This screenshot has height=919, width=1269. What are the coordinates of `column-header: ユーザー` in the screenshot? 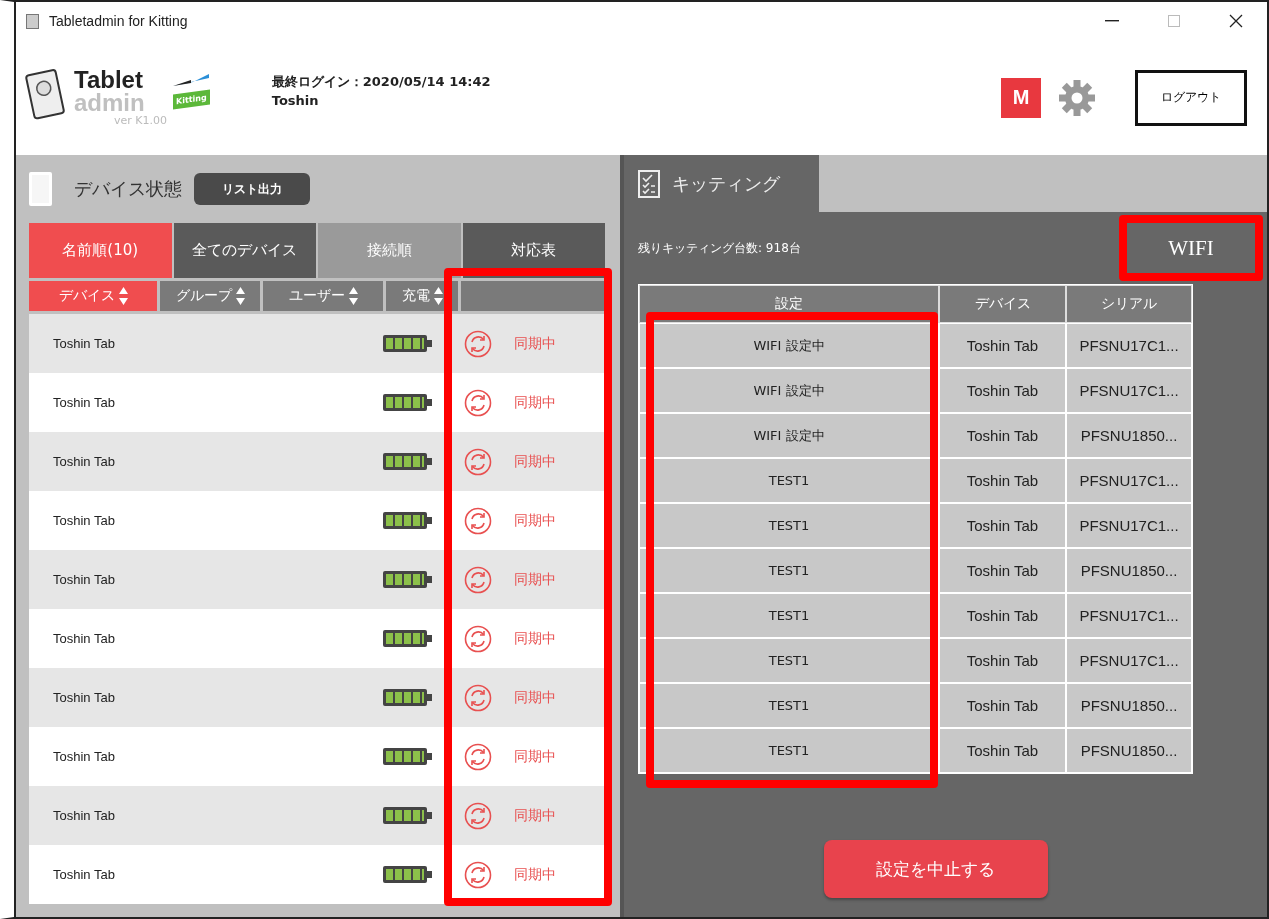 It's located at (323, 296).